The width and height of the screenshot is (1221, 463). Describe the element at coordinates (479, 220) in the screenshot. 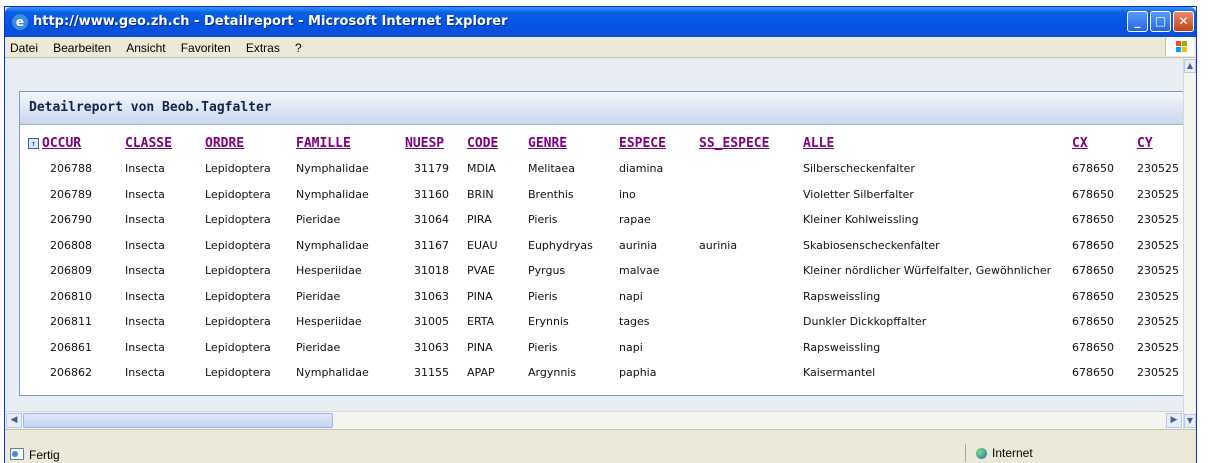

I see `cell-code: PIRA` at that location.